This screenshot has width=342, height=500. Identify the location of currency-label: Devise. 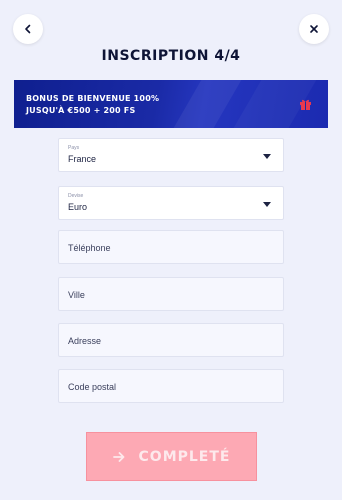
(76, 196).